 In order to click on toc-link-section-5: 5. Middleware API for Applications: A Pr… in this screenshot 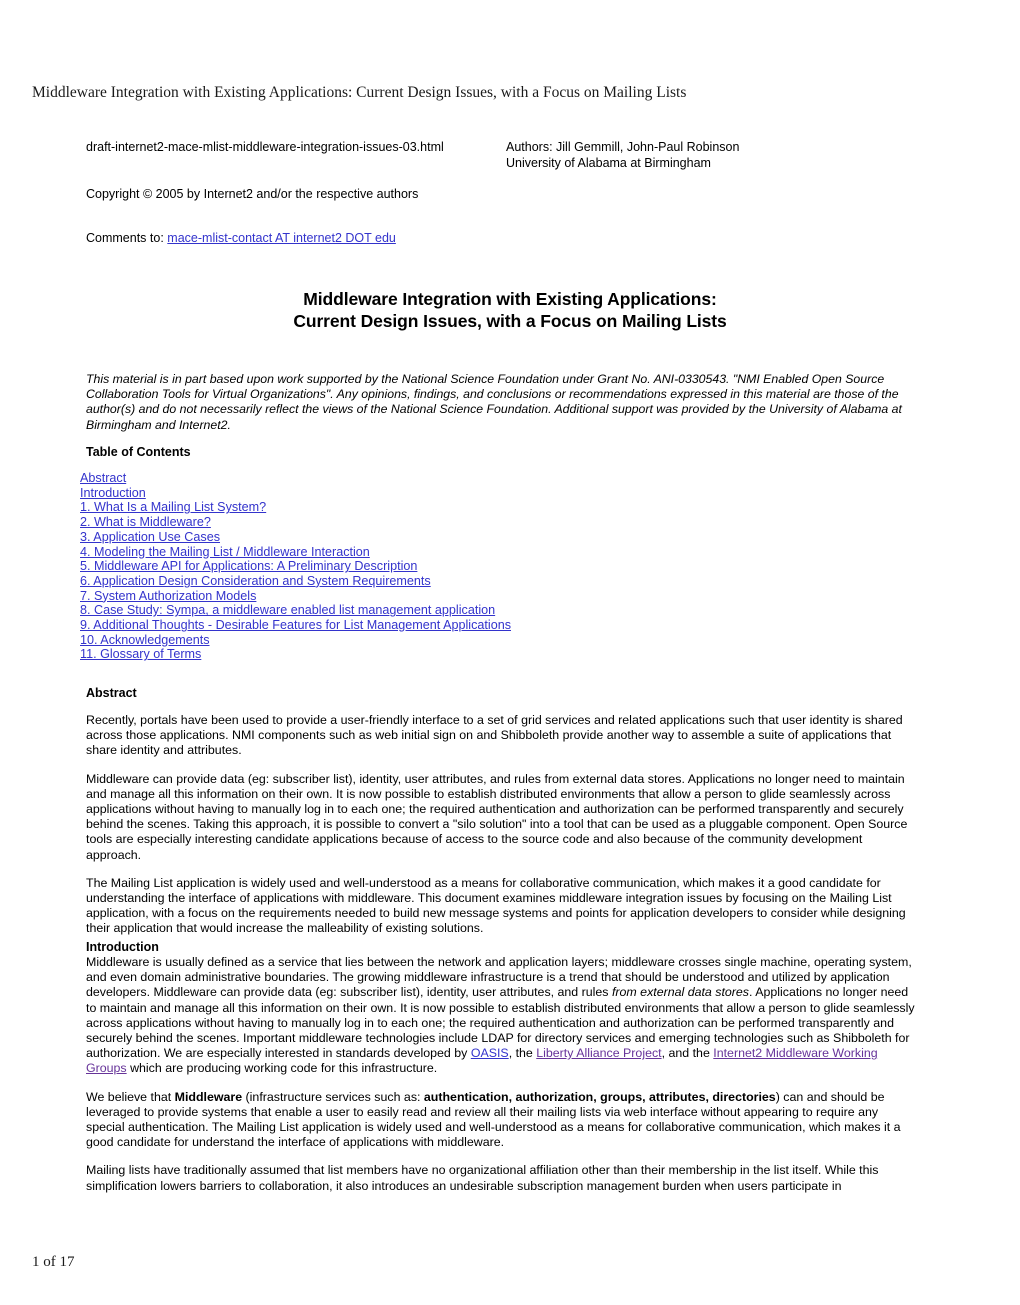, I will do `click(248, 566)`.